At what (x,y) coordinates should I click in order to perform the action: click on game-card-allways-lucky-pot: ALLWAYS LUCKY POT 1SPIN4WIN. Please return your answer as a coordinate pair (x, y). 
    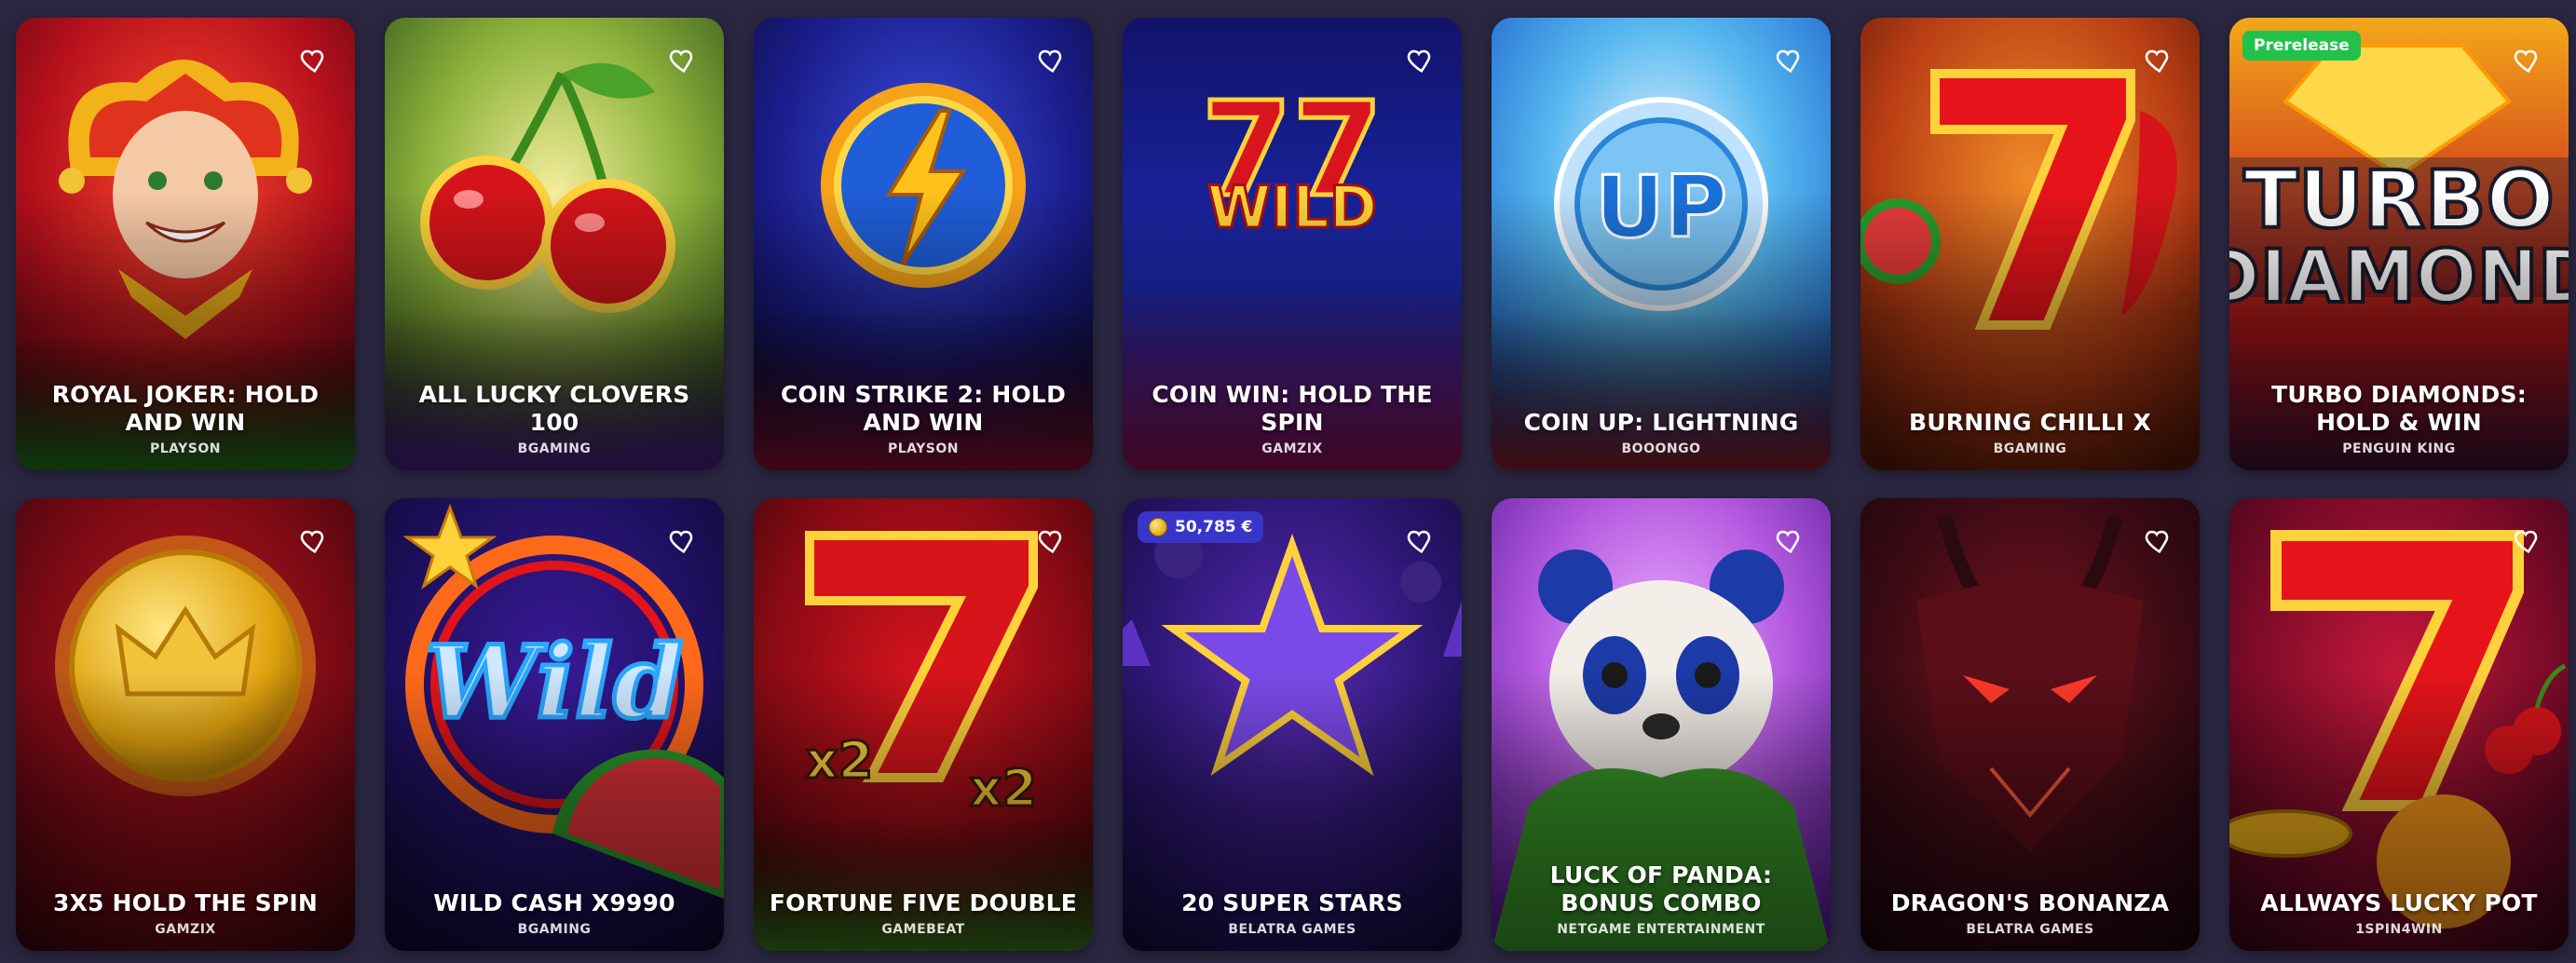
    Looking at the image, I should click on (2399, 724).